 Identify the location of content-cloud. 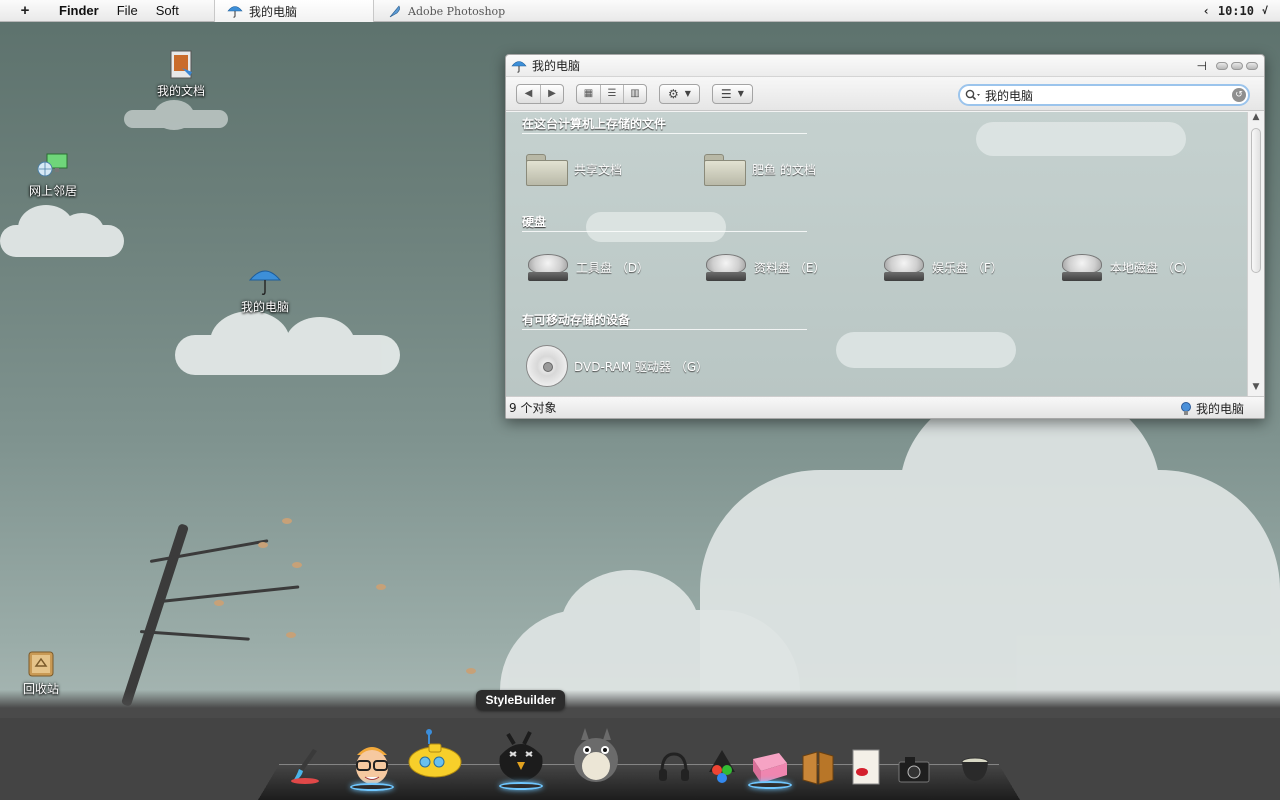
(926, 350).